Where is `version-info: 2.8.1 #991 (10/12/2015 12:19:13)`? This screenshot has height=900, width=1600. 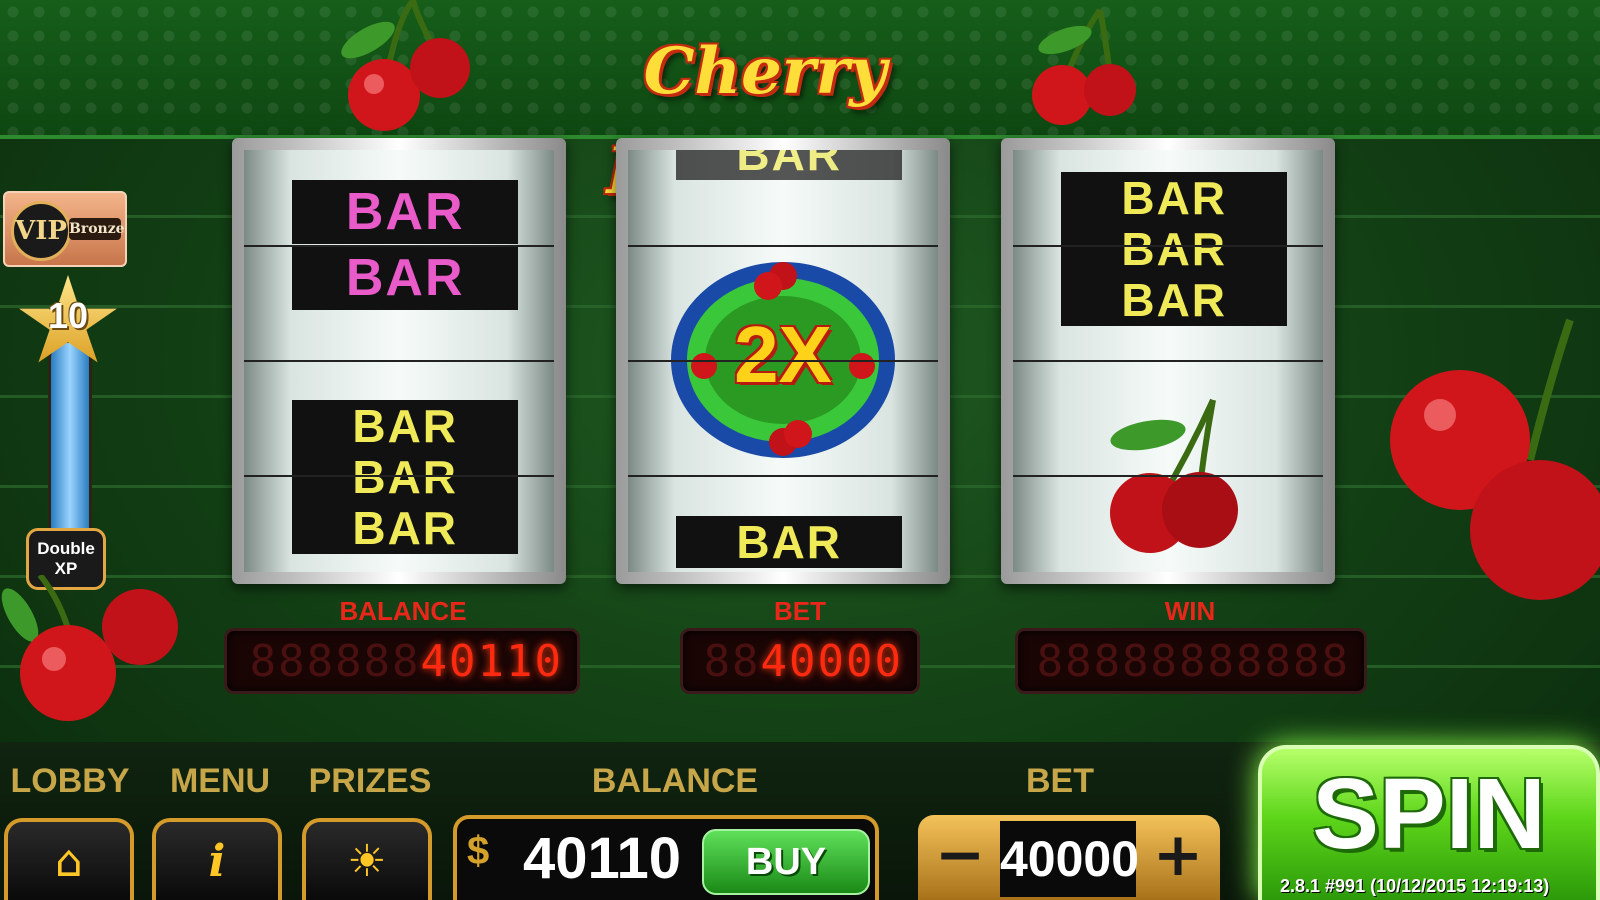 version-info: 2.8.1 #991 (10/12/2015 12:19:13) is located at coordinates (1438, 886).